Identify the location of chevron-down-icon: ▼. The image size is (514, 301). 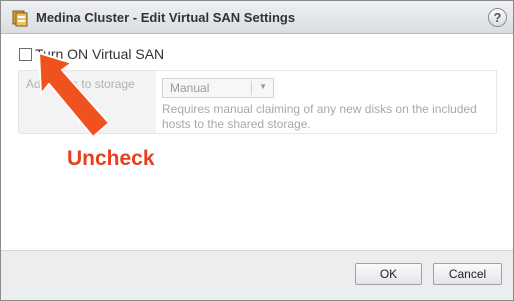
(263, 86).